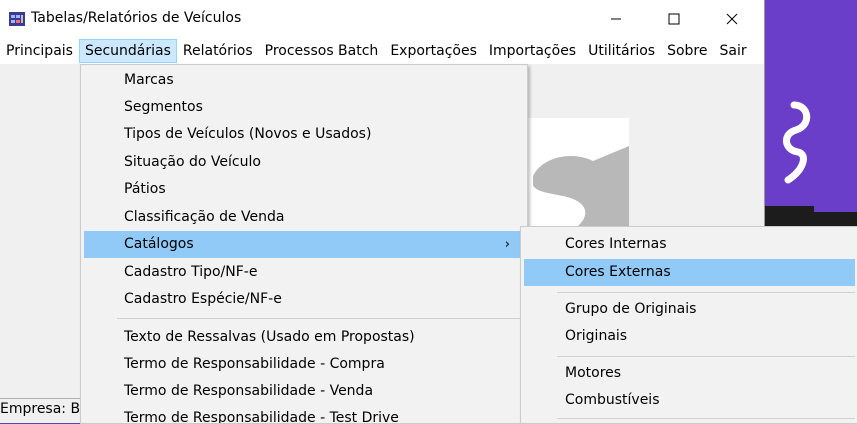 Image resolution: width=857 pixels, height=424 pixels. What do you see at coordinates (689, 336) in the screenshot?
I see `submenu-item-originais: Originais` at bounding box center [689, 336].